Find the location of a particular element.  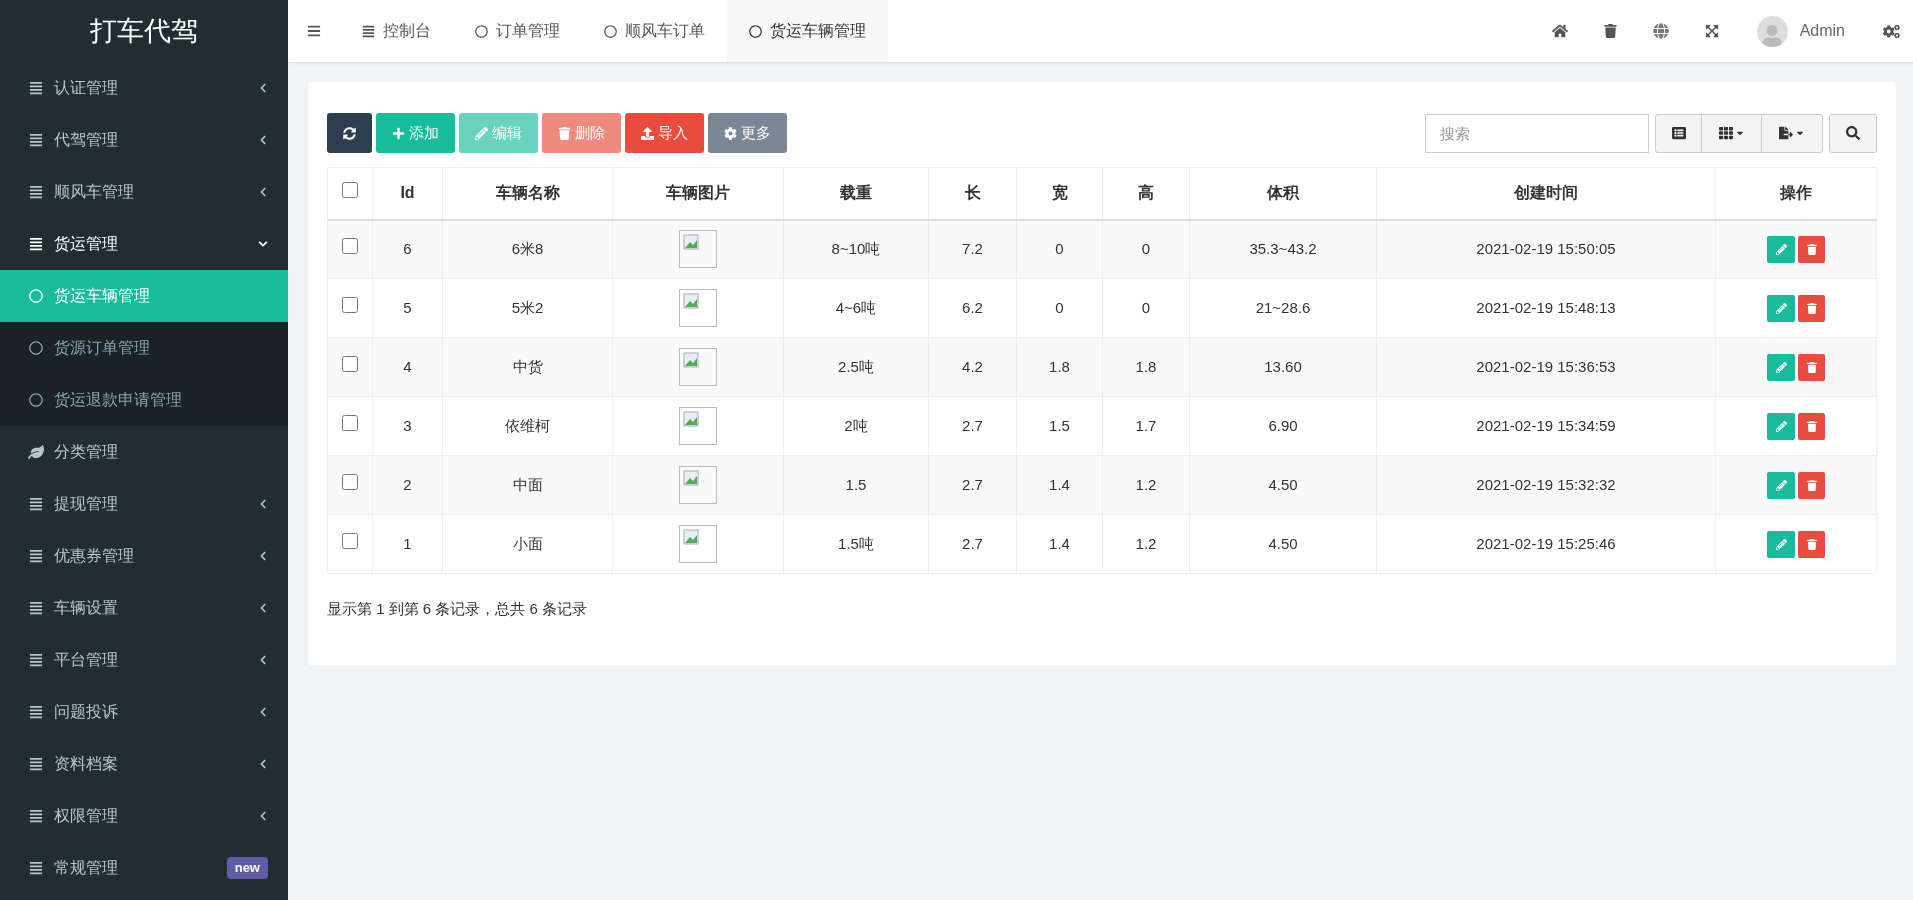

sidebar-item: 问题投诉 is located at coordinates (144, 712).